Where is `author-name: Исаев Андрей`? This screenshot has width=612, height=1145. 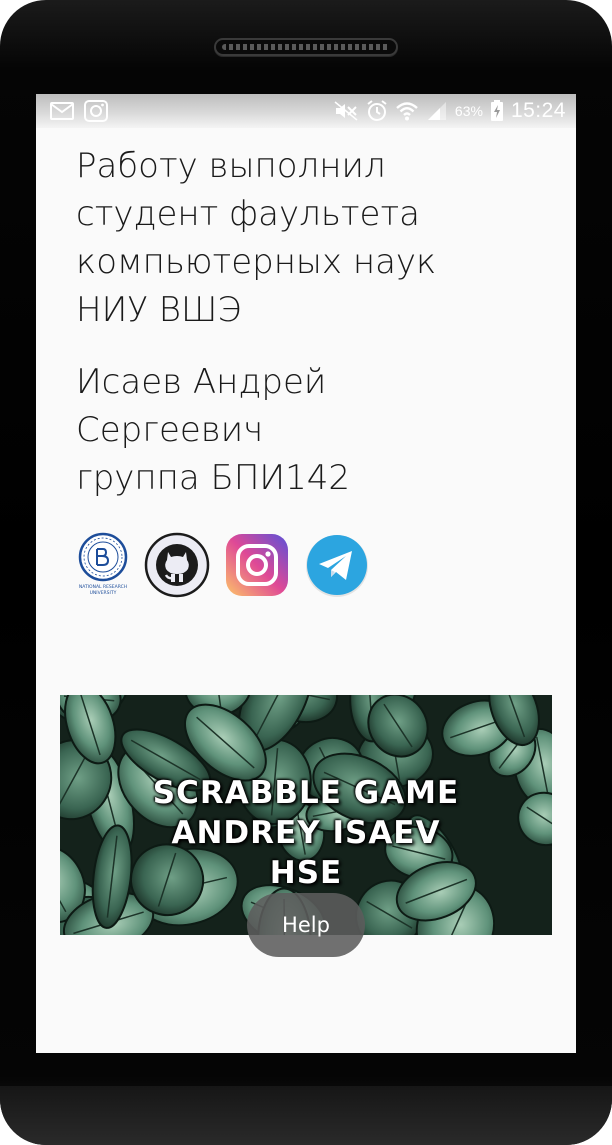 author-name: Исаев Андрей is located at coordinates (201, 382).